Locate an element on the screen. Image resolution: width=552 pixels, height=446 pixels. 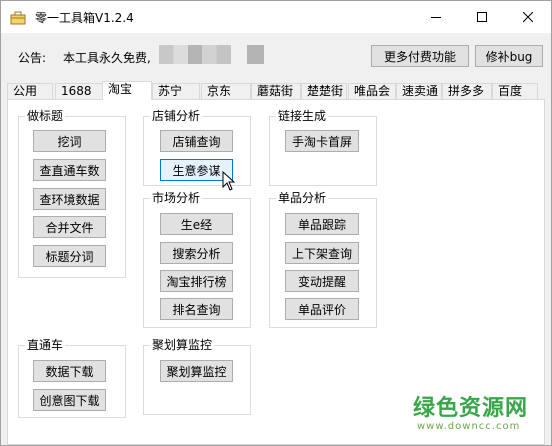
minimize-icon is located at coordinates (436, 17).